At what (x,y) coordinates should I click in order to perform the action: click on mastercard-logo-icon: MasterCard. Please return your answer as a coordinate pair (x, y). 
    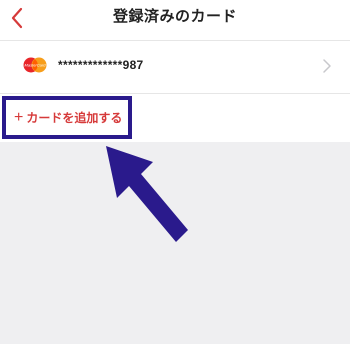
    Looking at the image, I should click on (35, 65).